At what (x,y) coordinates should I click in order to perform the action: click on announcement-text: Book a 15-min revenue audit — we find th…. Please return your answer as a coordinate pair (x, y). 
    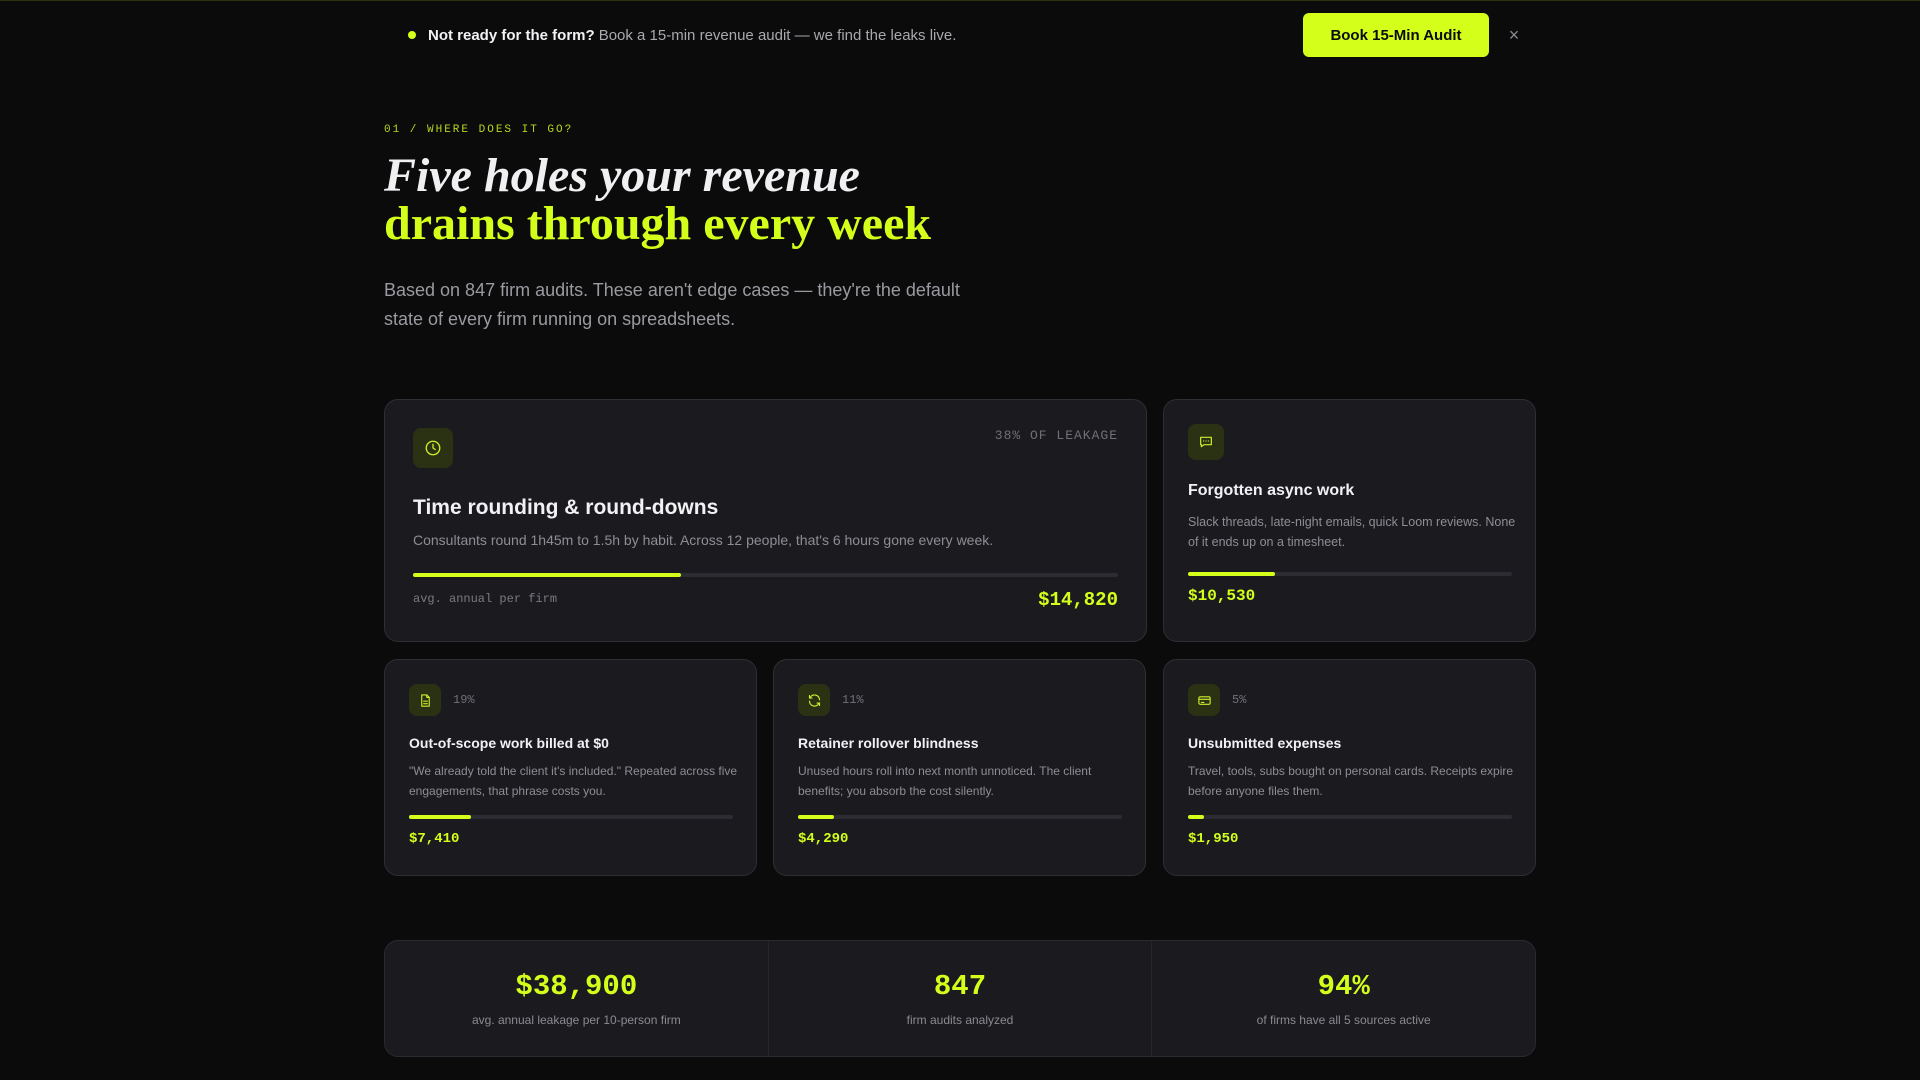
    Looking at the image, I should click on (777, 35).